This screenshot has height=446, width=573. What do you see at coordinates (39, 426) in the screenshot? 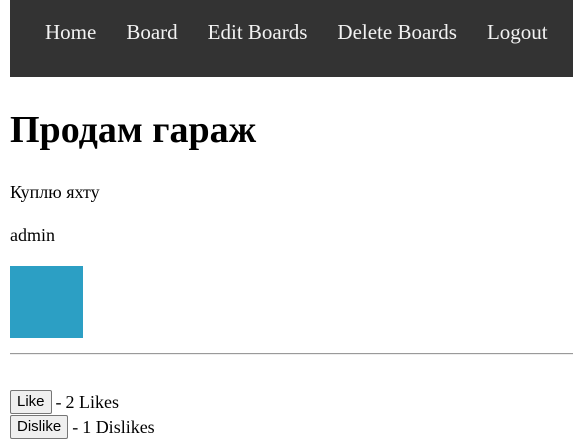
I see `dislike-button: Dislike` at bounding box center [39, 426].